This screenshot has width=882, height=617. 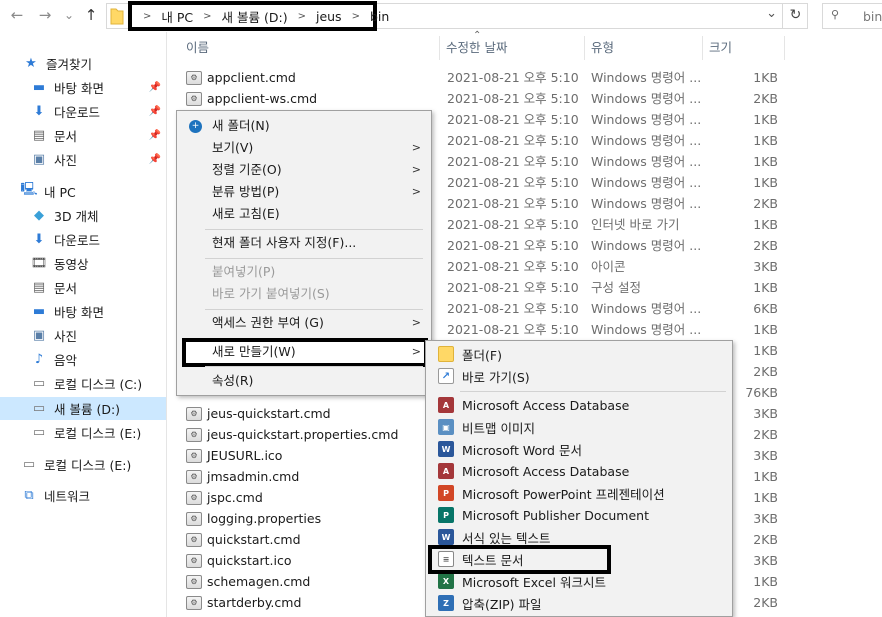 What do you see at coordinates (53, 359) in the screenshot?
I see `nav-music: ♪ 음악` at bounding box center [53, 359].